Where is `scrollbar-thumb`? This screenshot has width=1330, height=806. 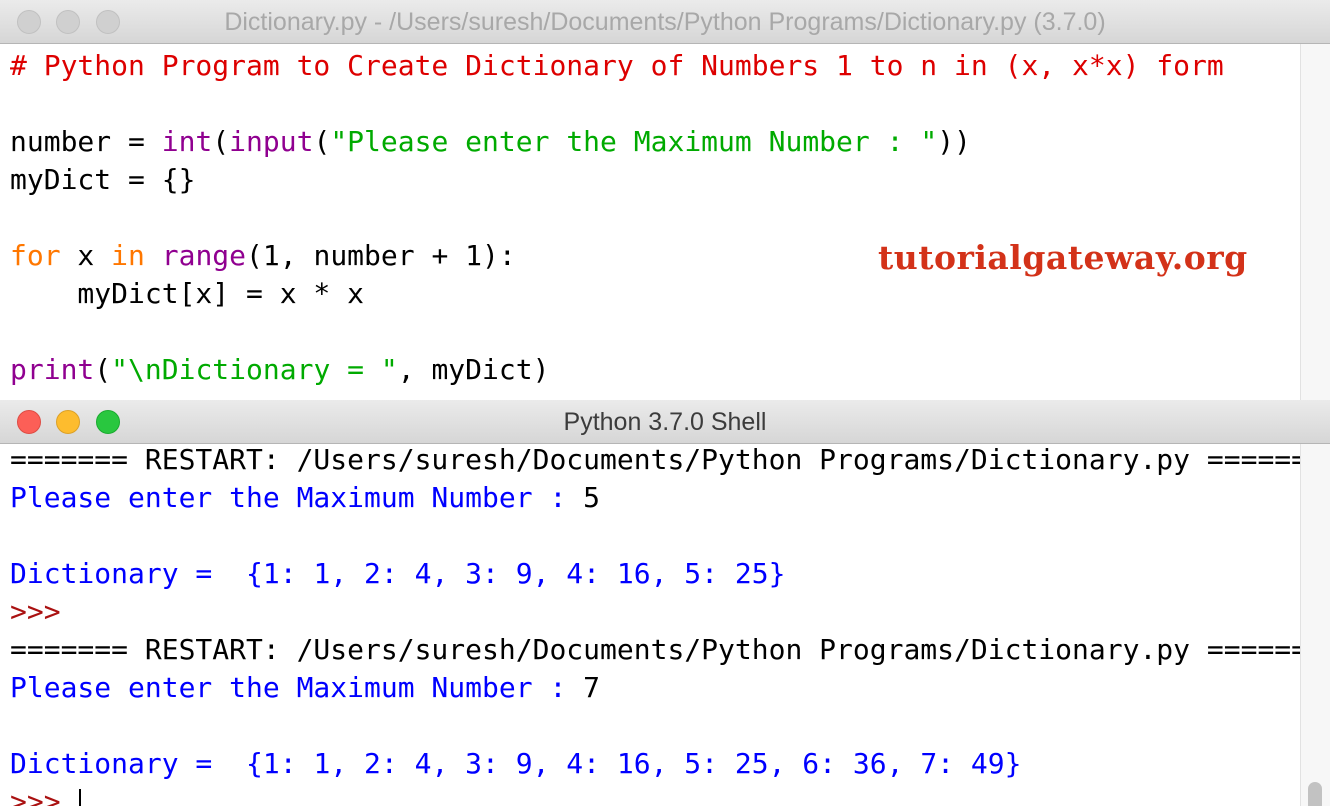
scrollbar-thumb is located at coordinates (1315, 794).